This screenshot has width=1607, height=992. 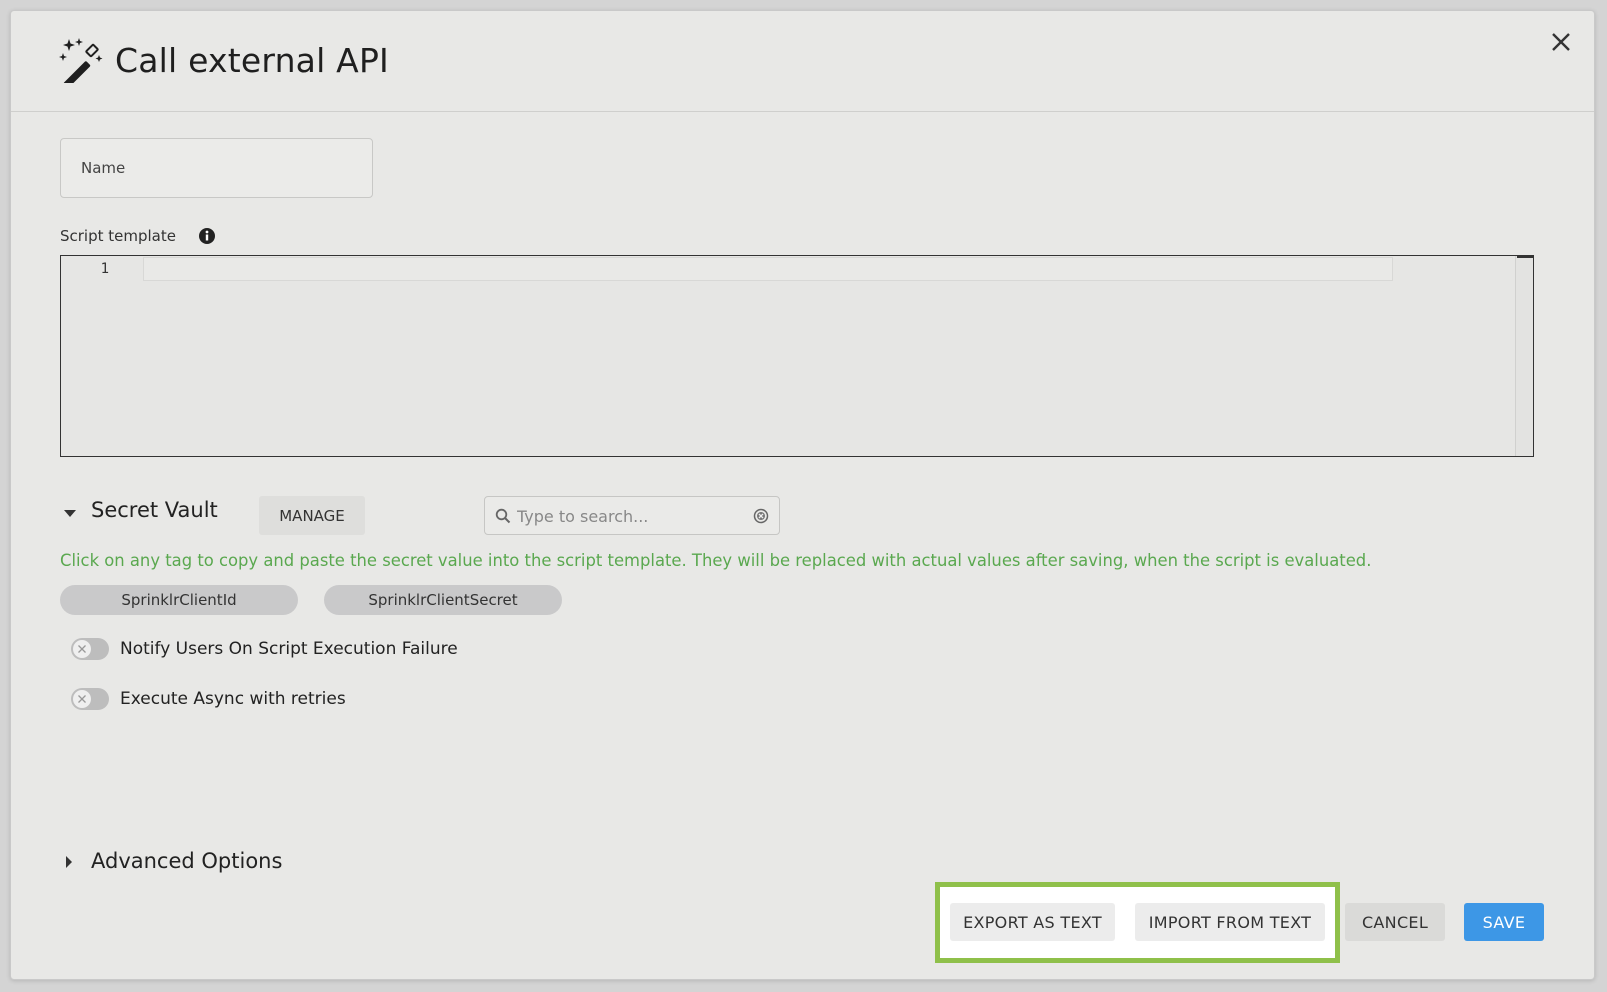 What do you see at coordinates (761, 516) in the screenshot?
I see `clear-search-icon` at bounding box center [761, 516].